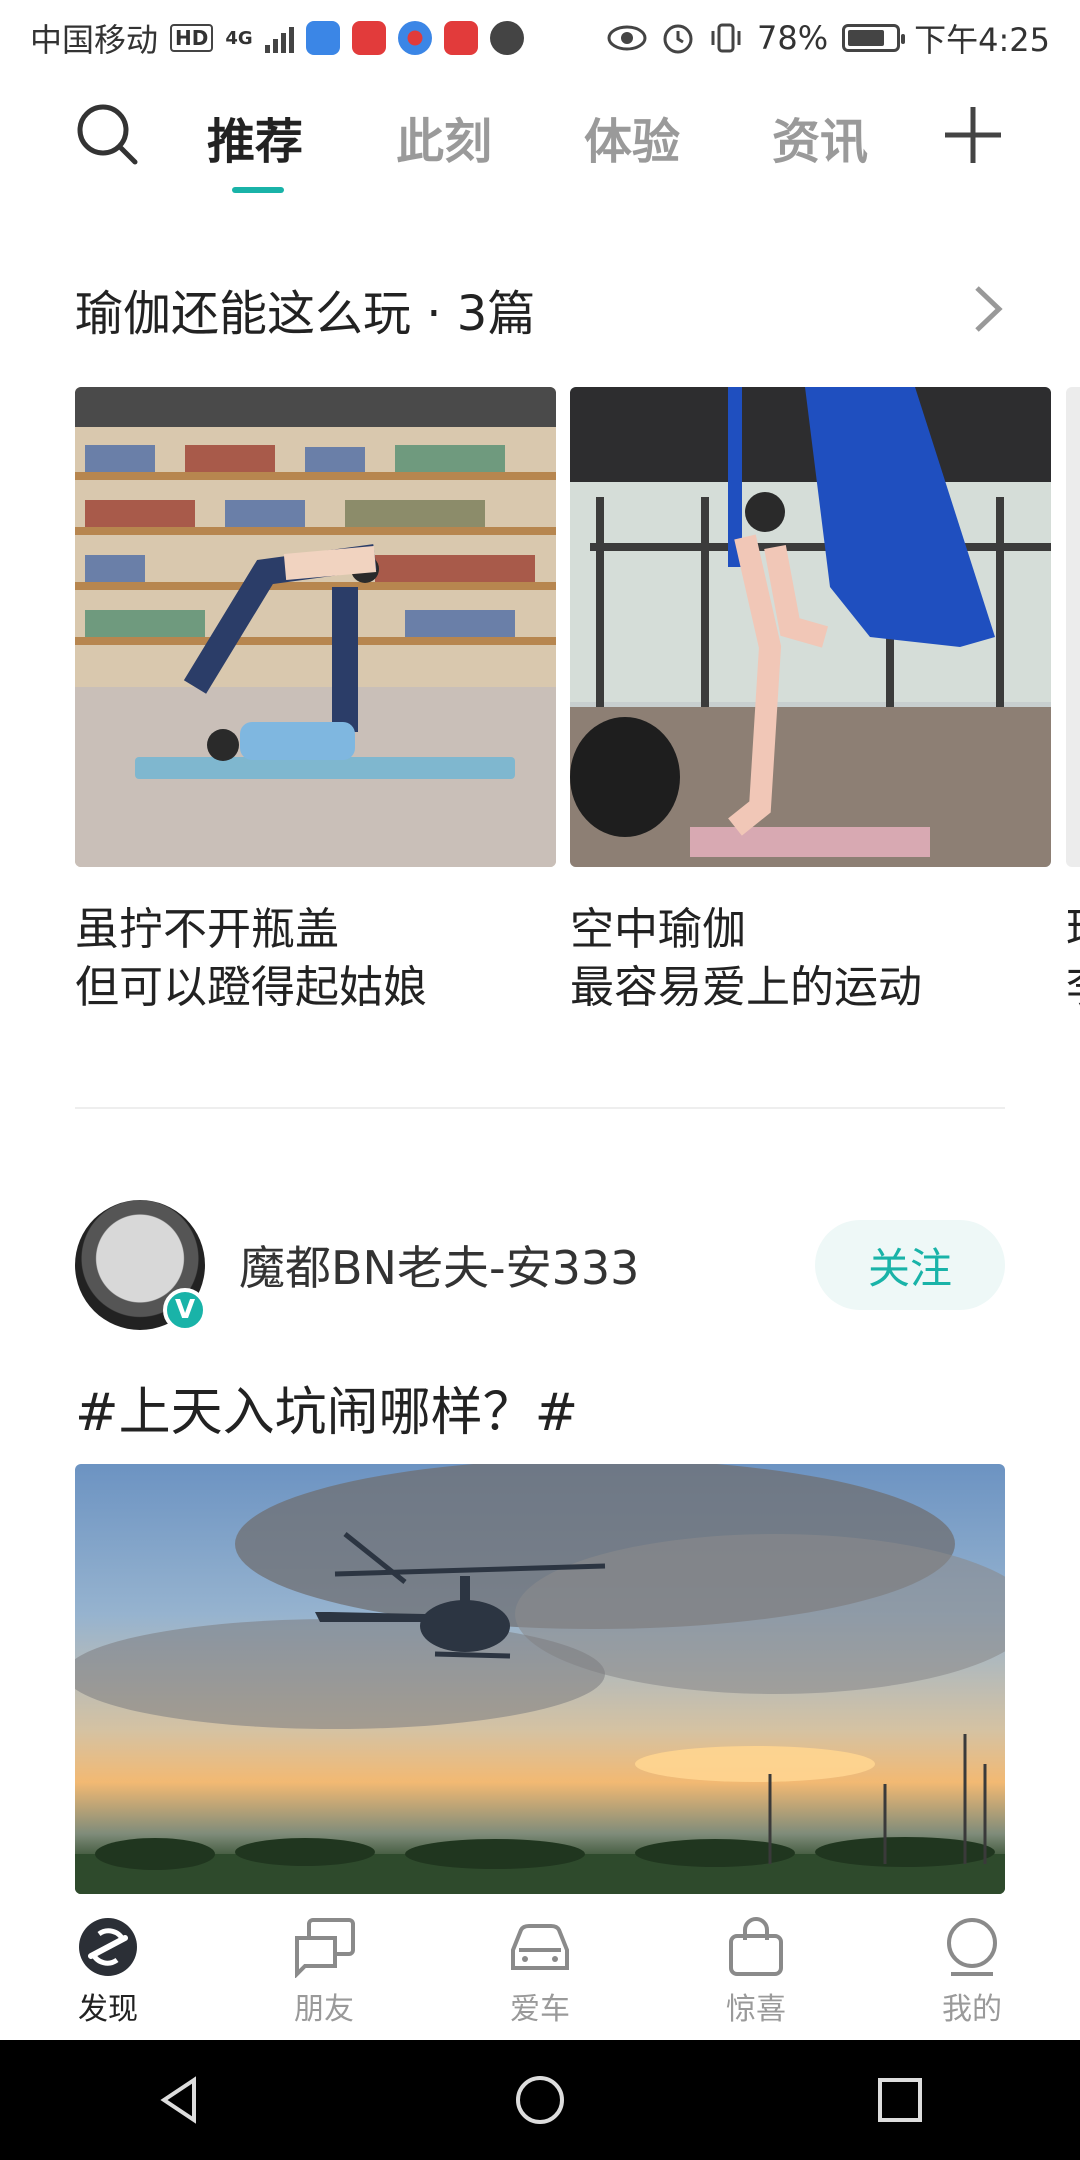 This screenshot has width=1080, height=2160. Describe the element at coordinates (108, 1947) in the screenshot. I see `discover-icon` at that location.